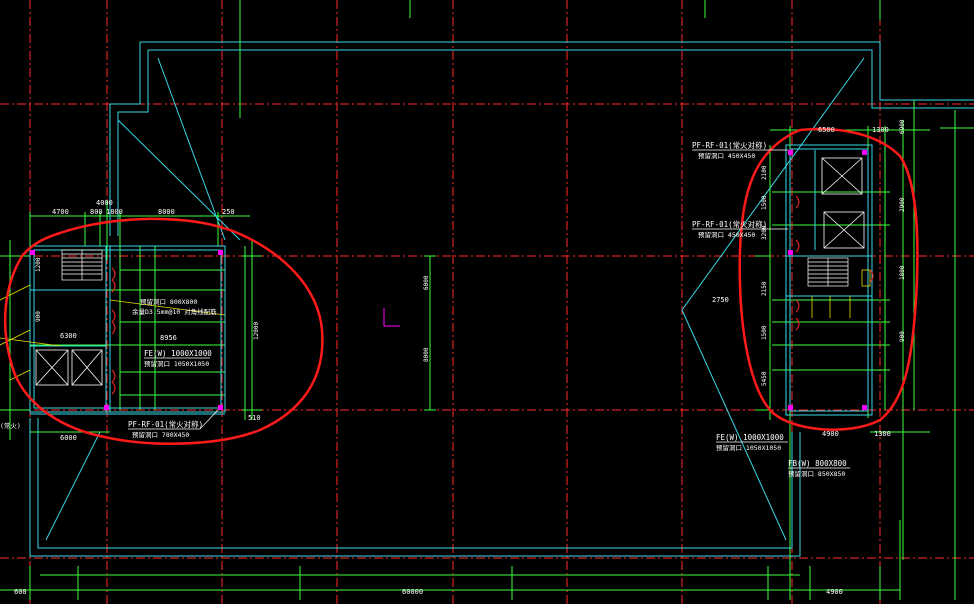  I want to click on section-mark, so click(391, 317).